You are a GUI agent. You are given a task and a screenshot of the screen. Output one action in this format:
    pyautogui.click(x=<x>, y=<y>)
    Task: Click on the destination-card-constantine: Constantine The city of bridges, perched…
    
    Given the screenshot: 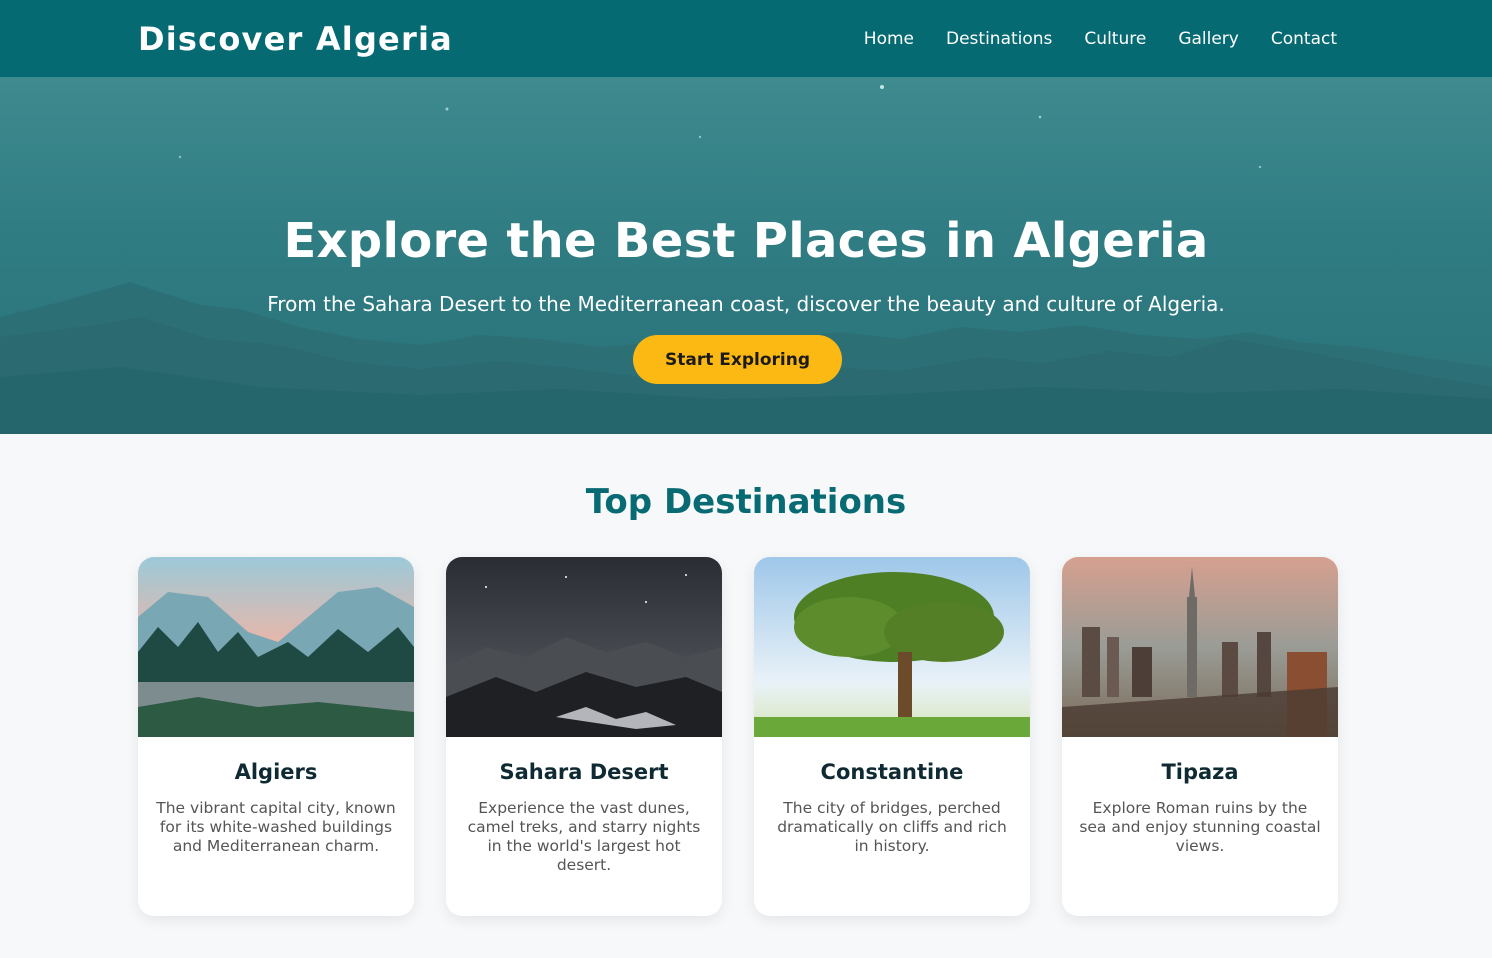 What is the action you would take?
    pyautogui.click(x=892, y=736)
    